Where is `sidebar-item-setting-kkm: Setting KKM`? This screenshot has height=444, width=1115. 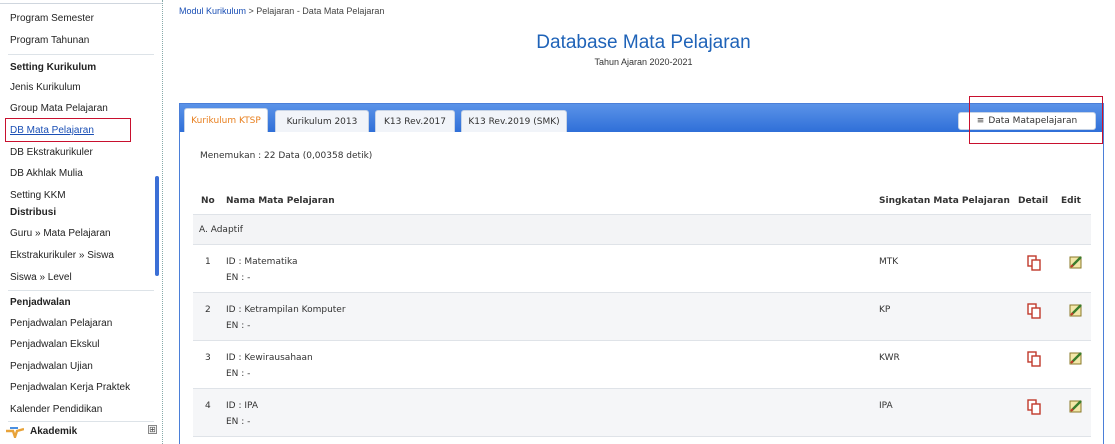
sidebar-item-setting-kkm: Setting KKM is located at coordinates (38, 195).